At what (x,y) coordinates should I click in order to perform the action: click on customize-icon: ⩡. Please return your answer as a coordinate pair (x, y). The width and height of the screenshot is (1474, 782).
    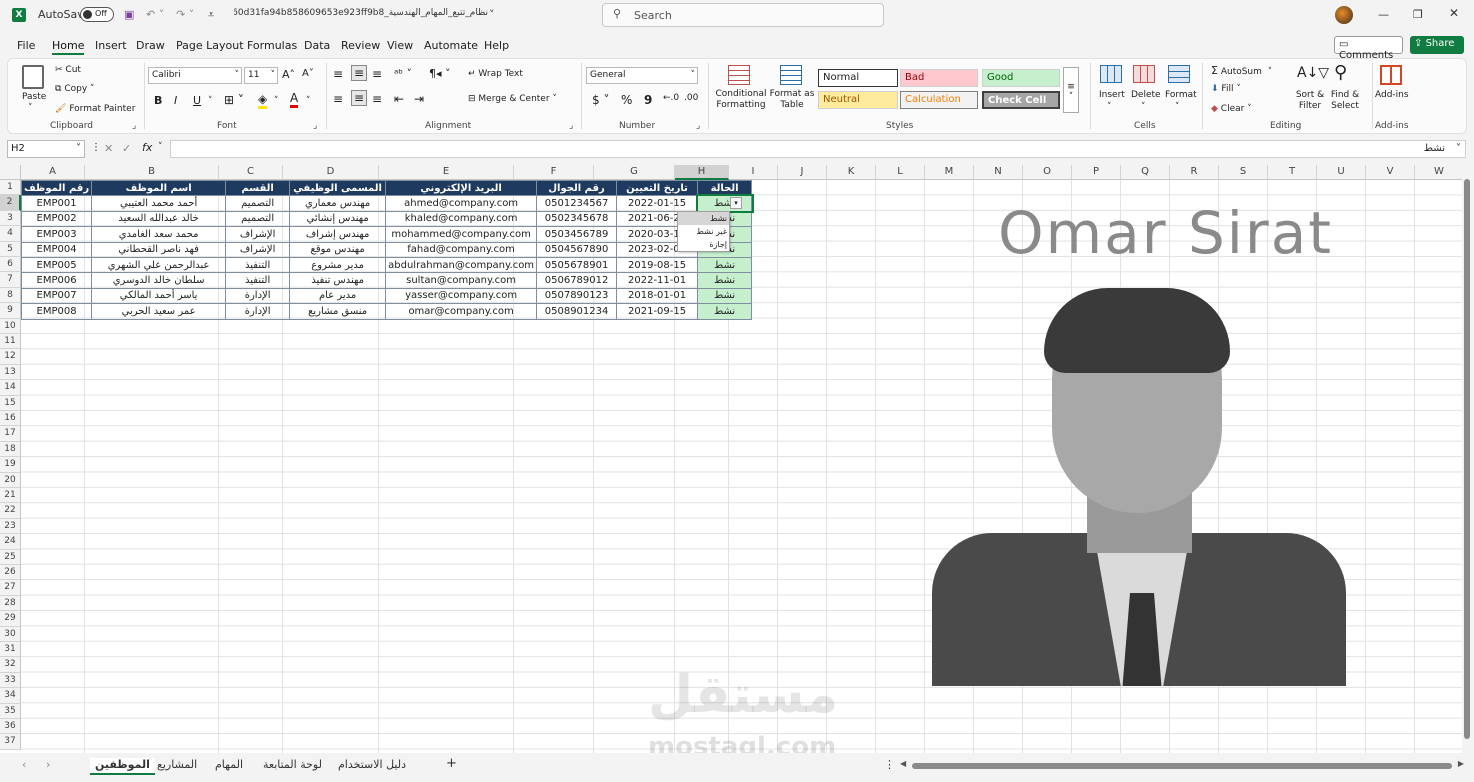
    Looking at the image, I should click on (211, 15).